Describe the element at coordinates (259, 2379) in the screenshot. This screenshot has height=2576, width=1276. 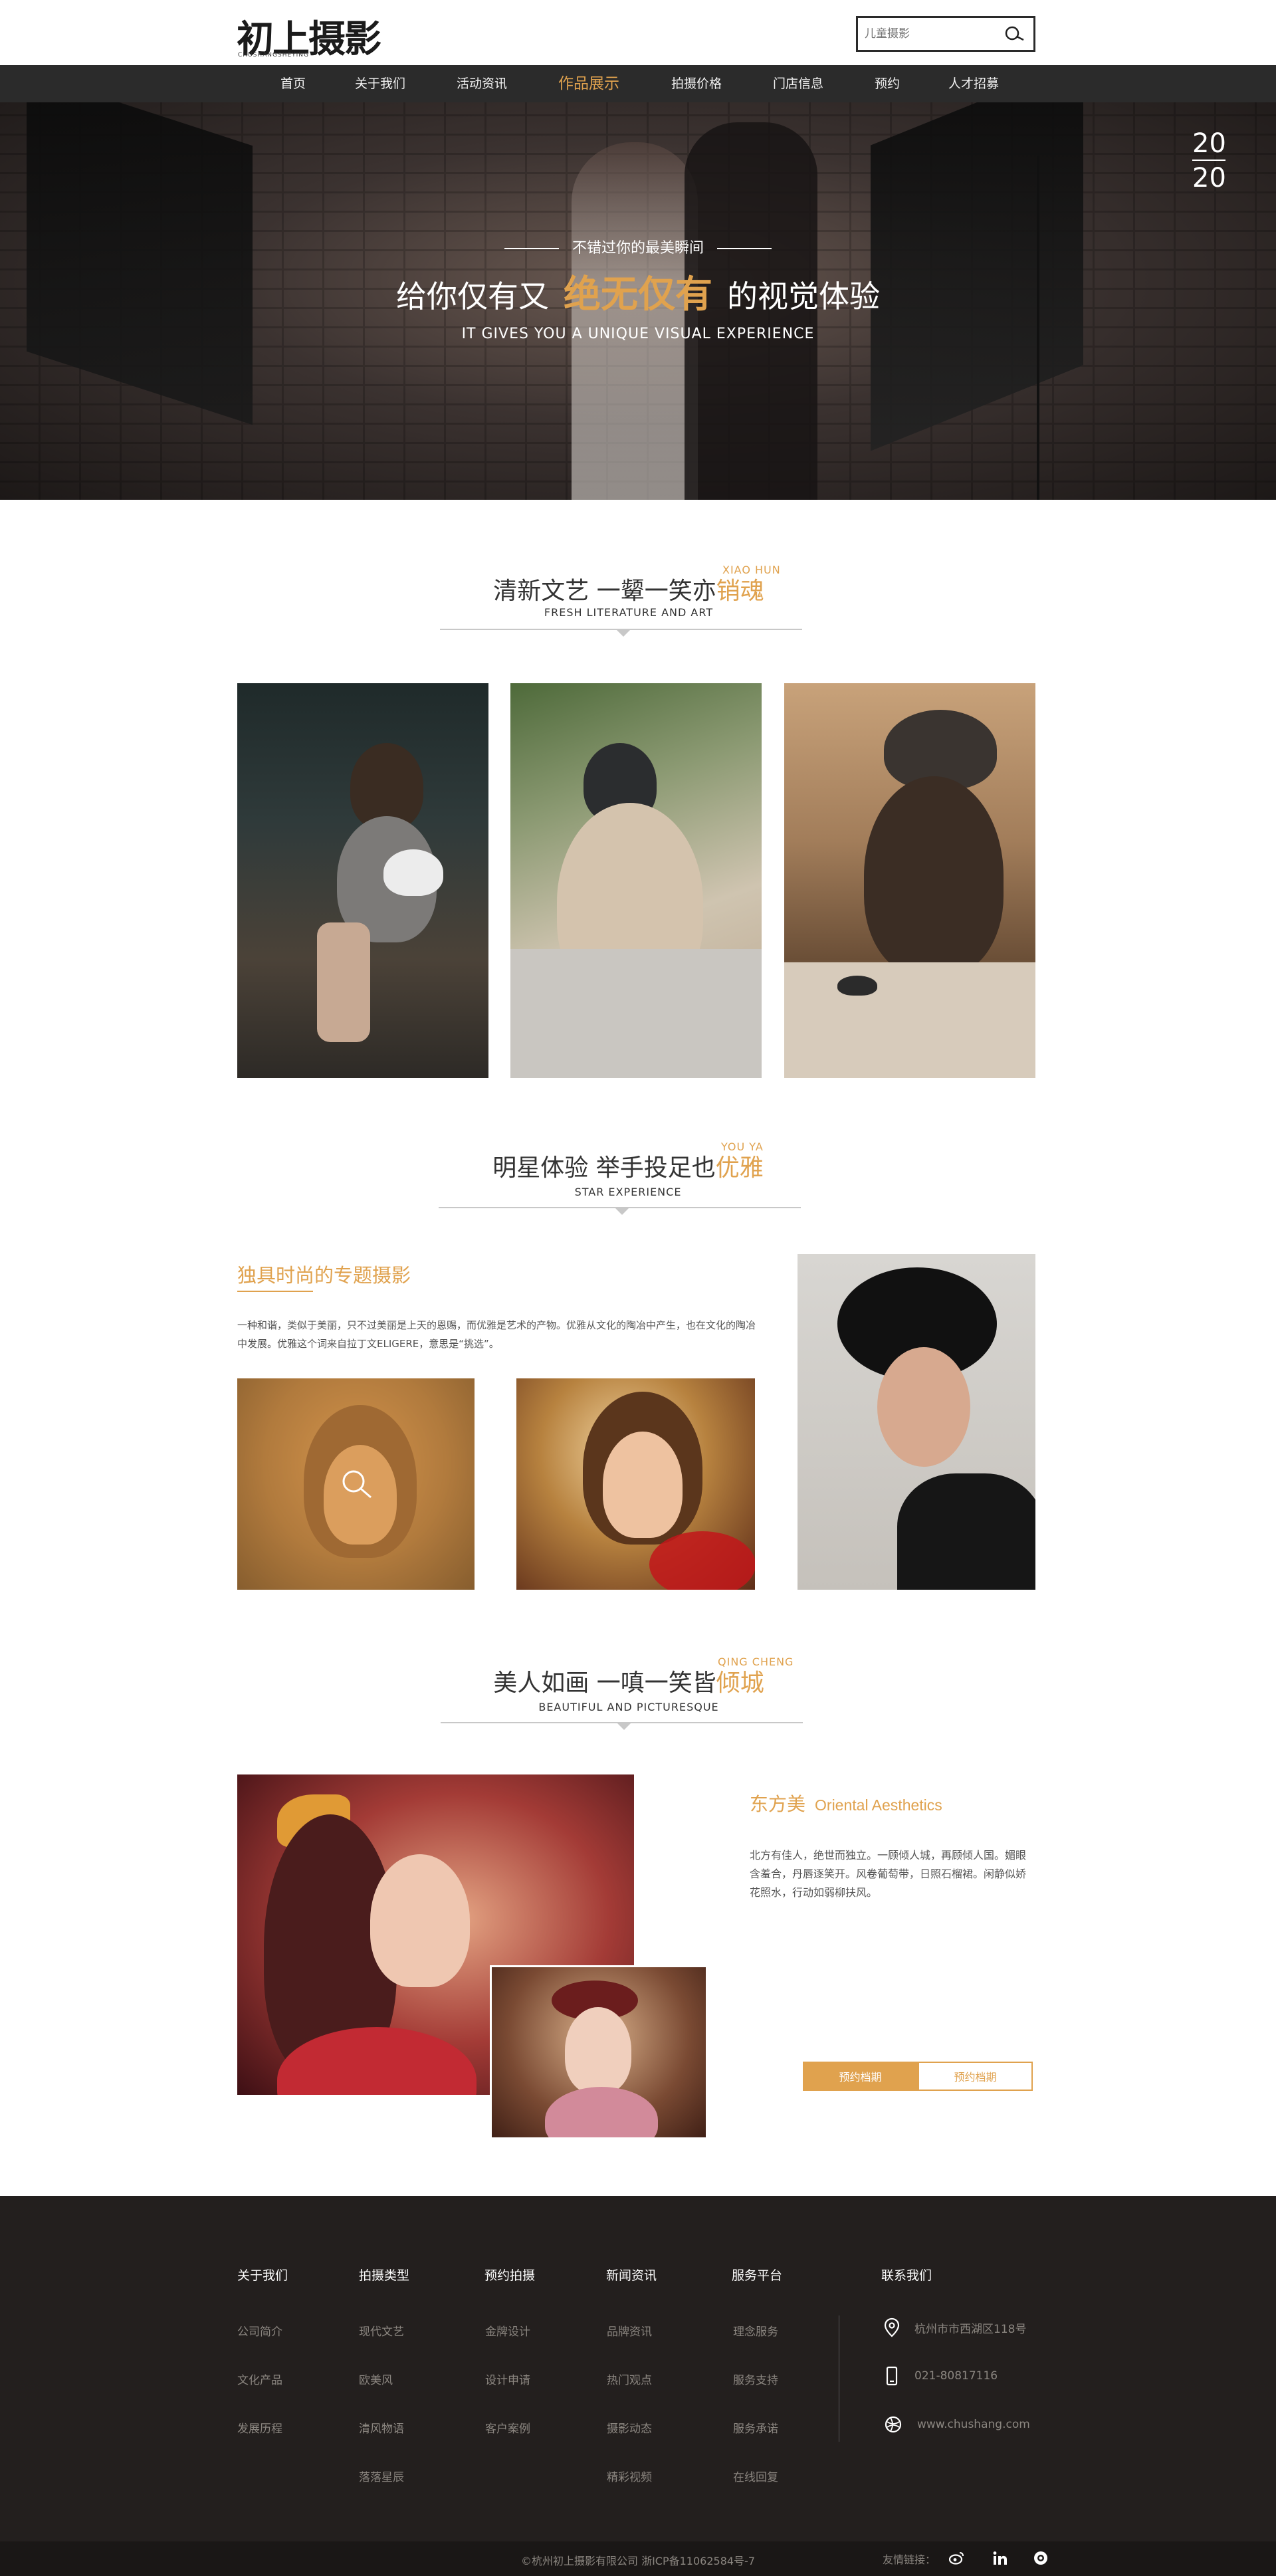
I see `footer-link: 文化产品` at that location.